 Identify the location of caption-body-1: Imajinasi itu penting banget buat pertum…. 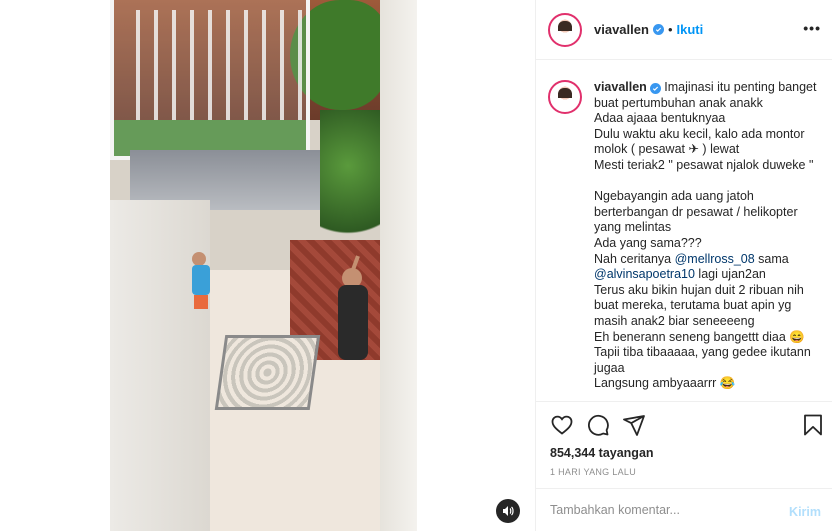
(705, 173).